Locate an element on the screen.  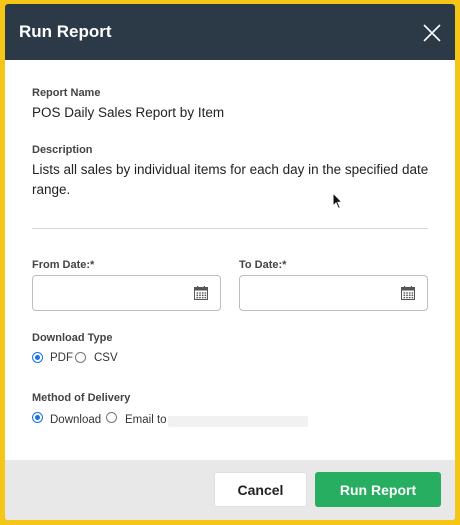
to-date-field is located at coordinates (333, 293).